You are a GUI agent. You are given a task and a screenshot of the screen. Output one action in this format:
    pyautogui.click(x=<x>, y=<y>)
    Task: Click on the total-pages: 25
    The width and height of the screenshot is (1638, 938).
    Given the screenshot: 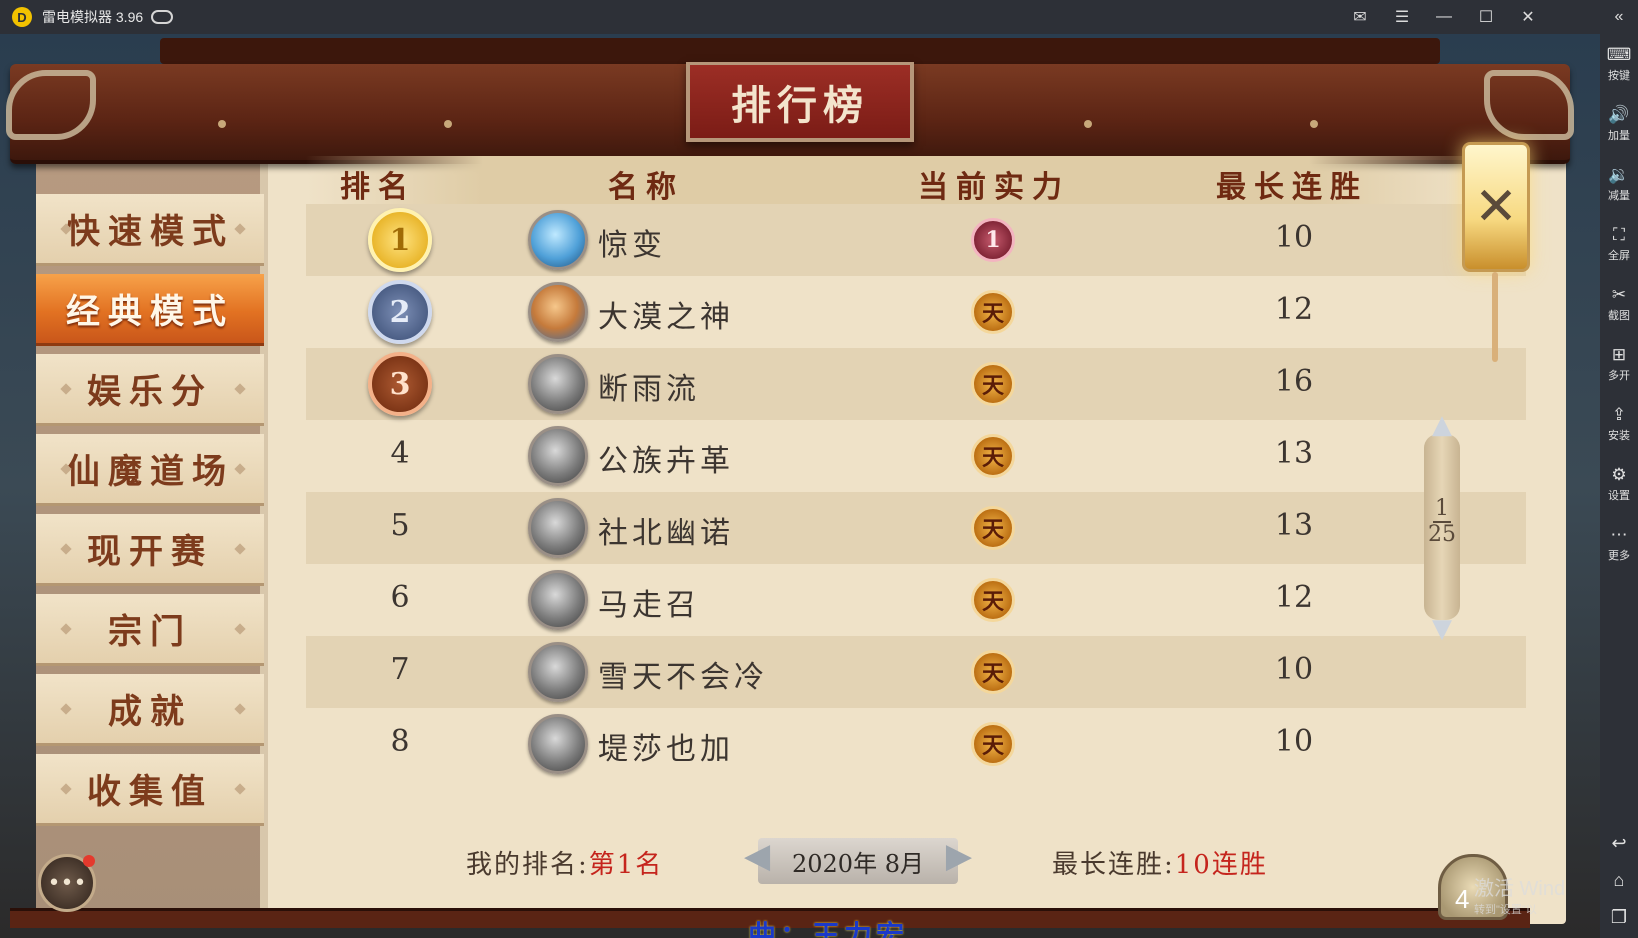 What is the action you would take?
    pyautogui.click(x=1442, y=534)
    